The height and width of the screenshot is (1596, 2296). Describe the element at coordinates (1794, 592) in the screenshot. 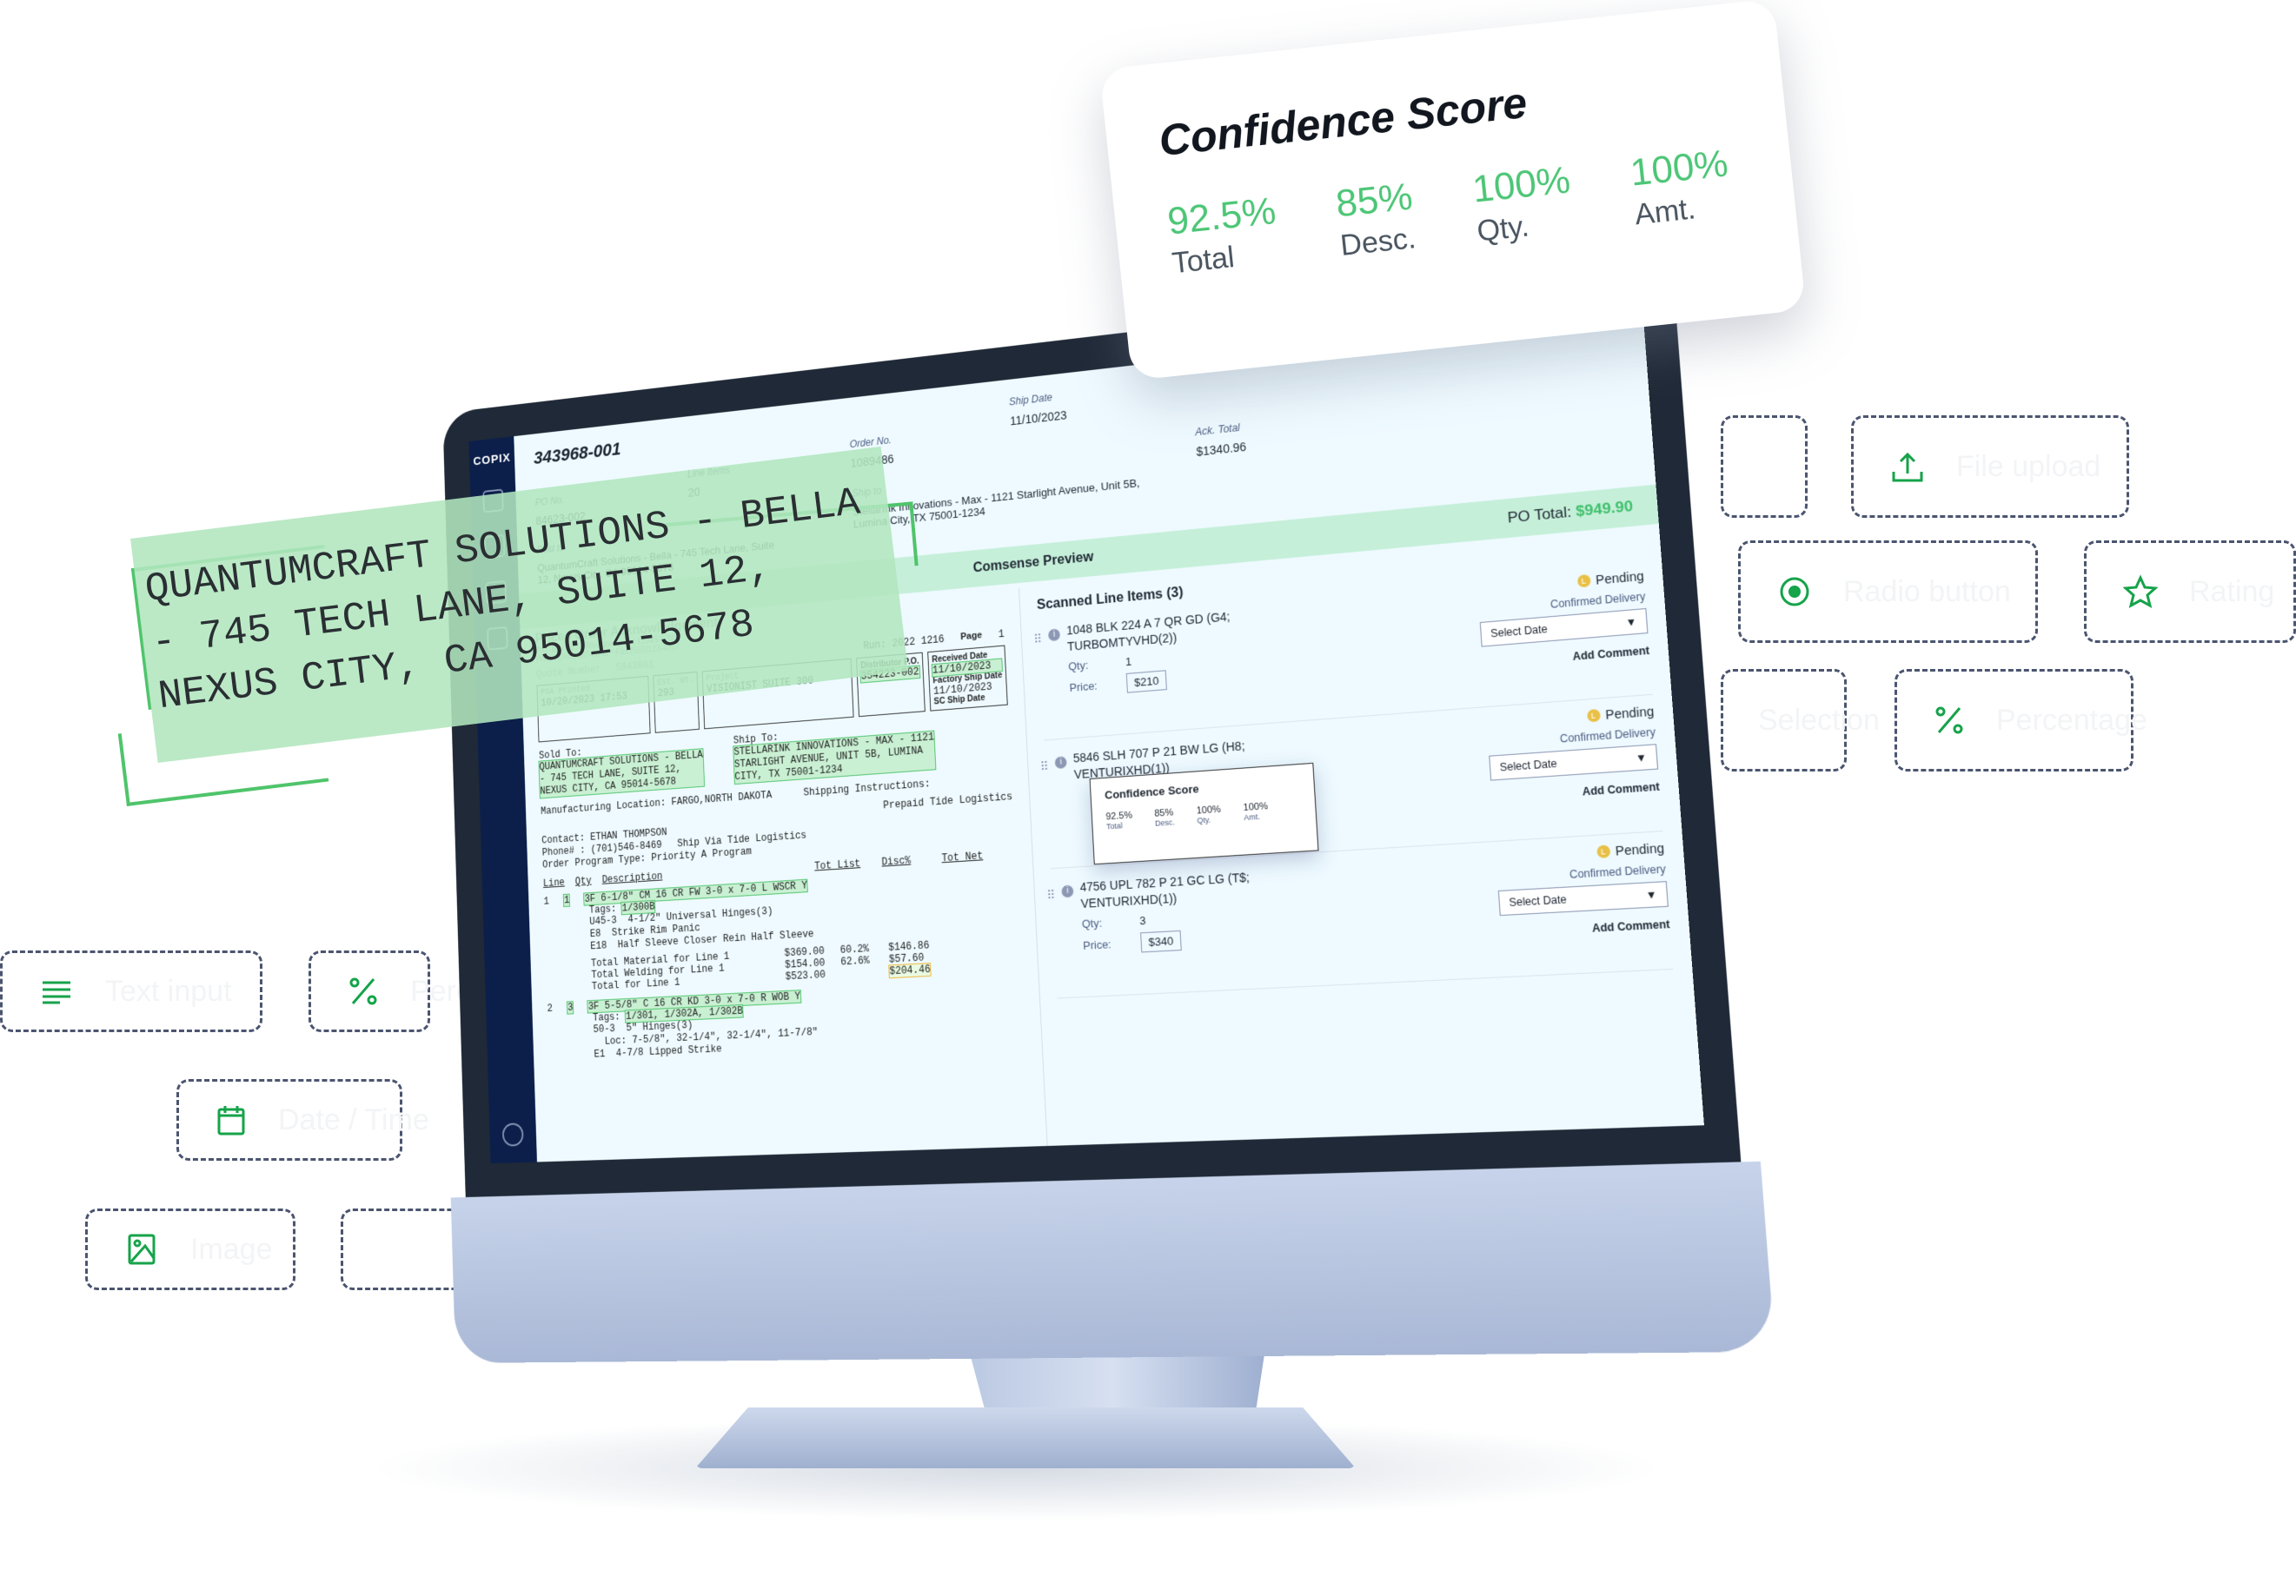

I see `radio-button-icon` at that location.